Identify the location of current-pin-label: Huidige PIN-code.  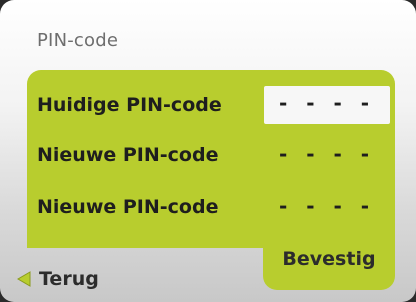
(129, 105).